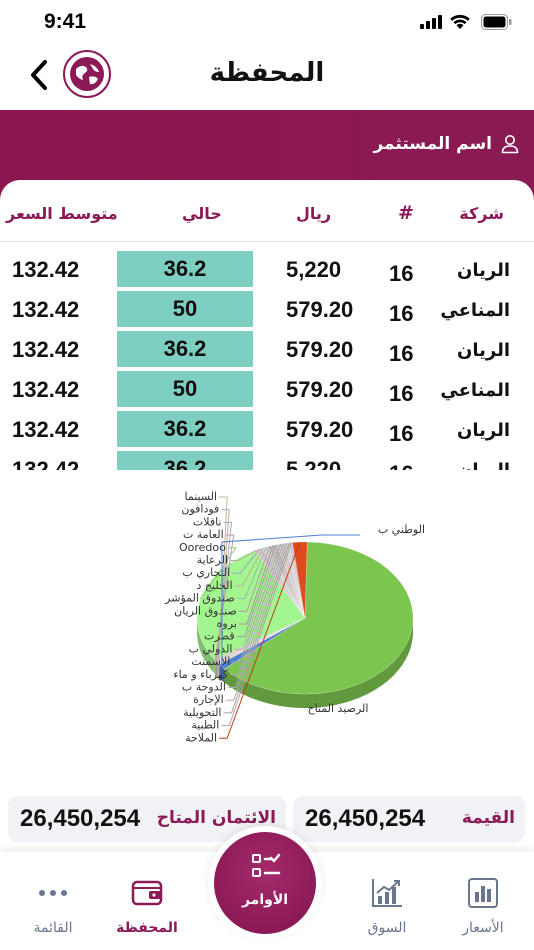 The height and width of the screenshot is (950, 534). What do you see at coordinates (365, 818) in the screenshot?
I see `value-amount: 26,450,254` at bounding box center [365, 818].